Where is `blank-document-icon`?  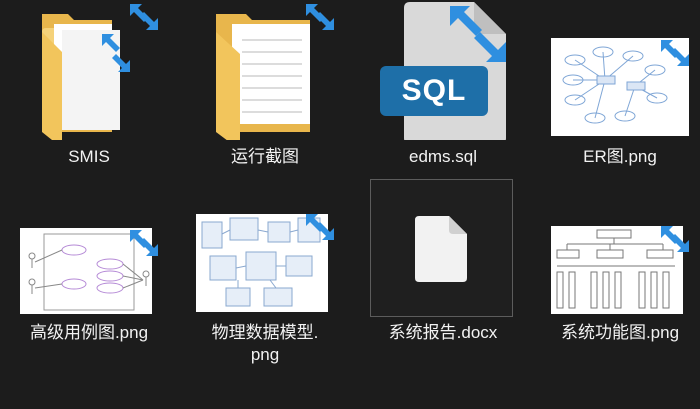
blank-document-icon is located at coordinates (441, 249).